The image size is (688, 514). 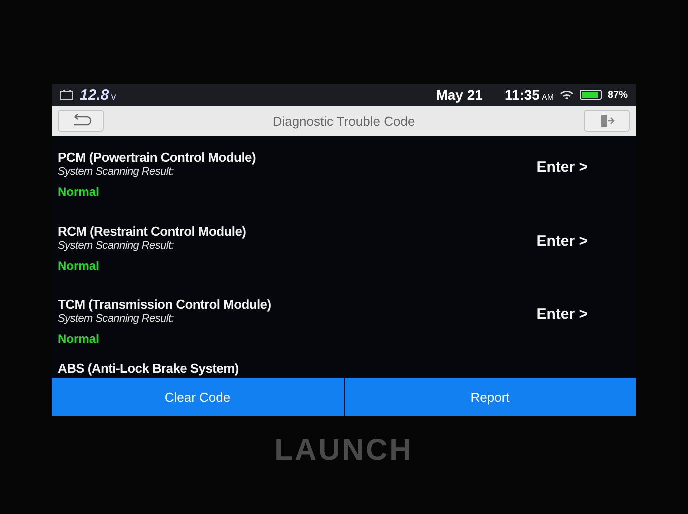 What do you see at coordinates (157, 158) in the screenshot?
I see `module-name: PCM (Powertrain Control Module)` at bounding box center [157, 158].